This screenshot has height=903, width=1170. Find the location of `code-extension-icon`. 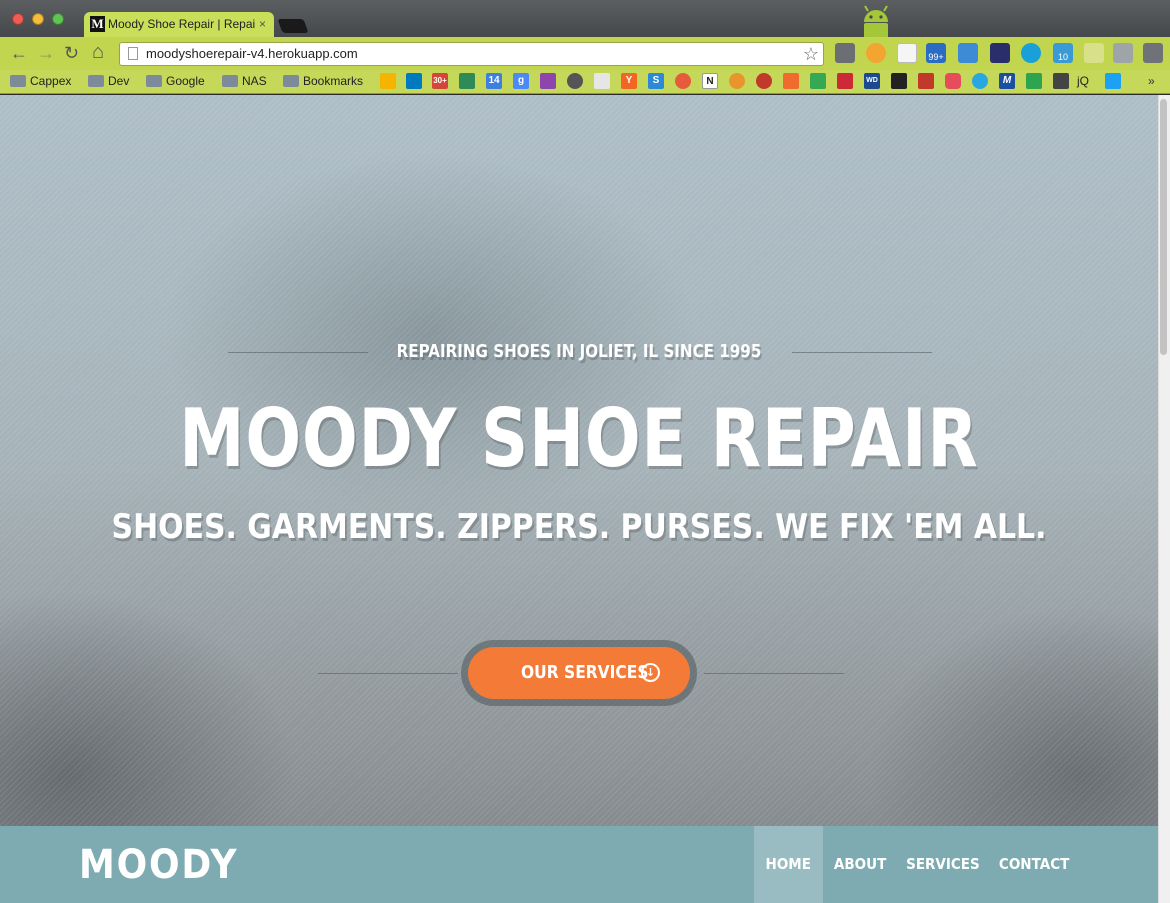

code-extension-icon is located at coordinates (907, 53).